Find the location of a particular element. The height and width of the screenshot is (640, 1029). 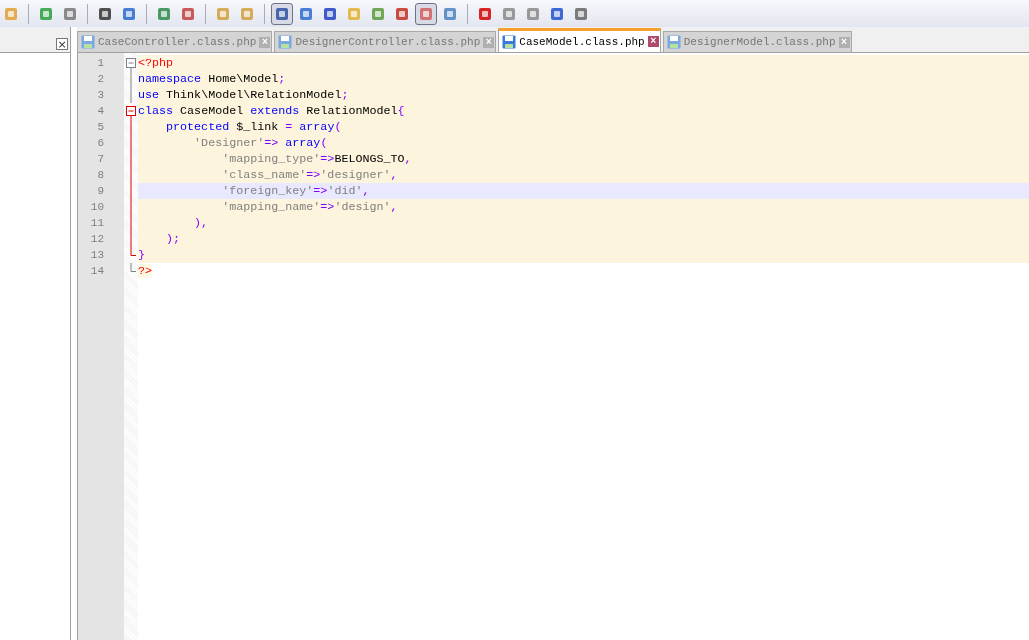

tab-label: CaseController.class.php is located at coordinates (177, 42).